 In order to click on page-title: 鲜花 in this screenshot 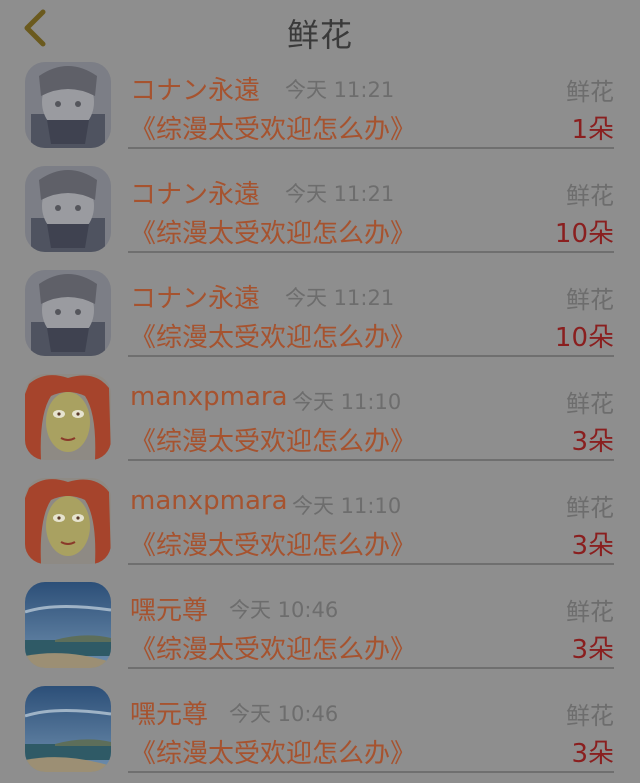, I will do `click(319, 35)`.